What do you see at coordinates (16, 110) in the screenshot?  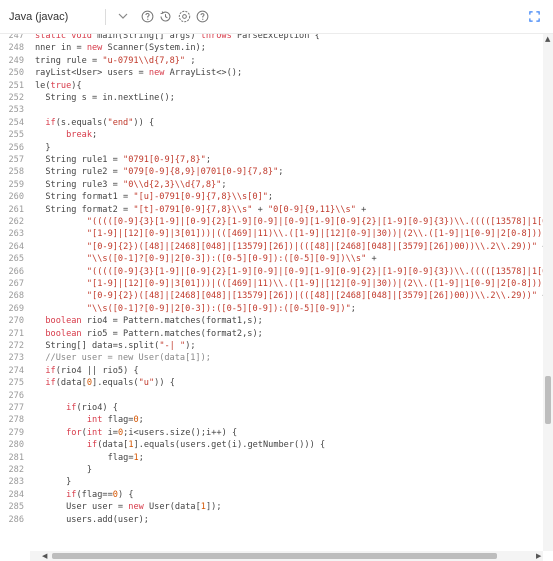 I see `line-number: 253` at bounding box center [16, 110].